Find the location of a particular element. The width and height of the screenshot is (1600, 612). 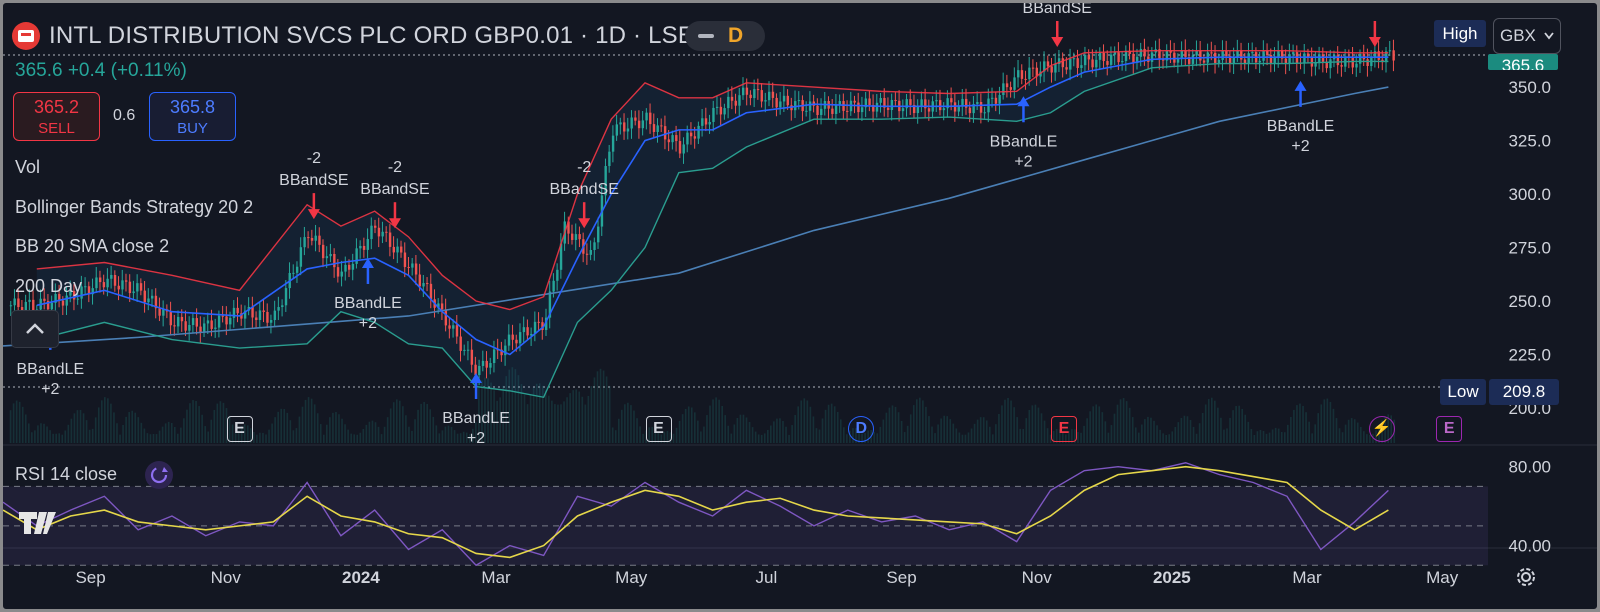

settings-button is located at coordinates (1526, 577).